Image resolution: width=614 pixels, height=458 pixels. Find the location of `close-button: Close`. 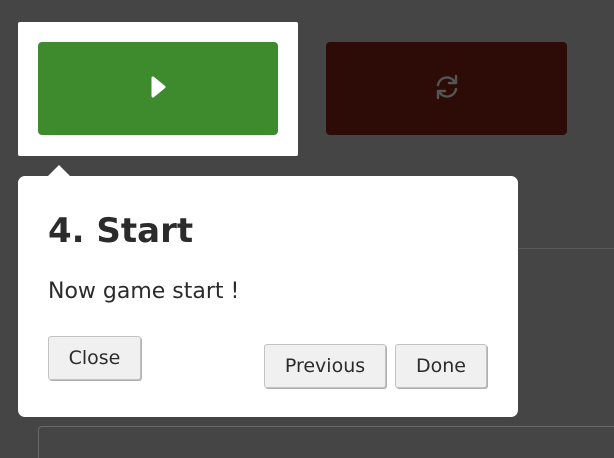

close-button: Close is located at coordinates (94, 358).